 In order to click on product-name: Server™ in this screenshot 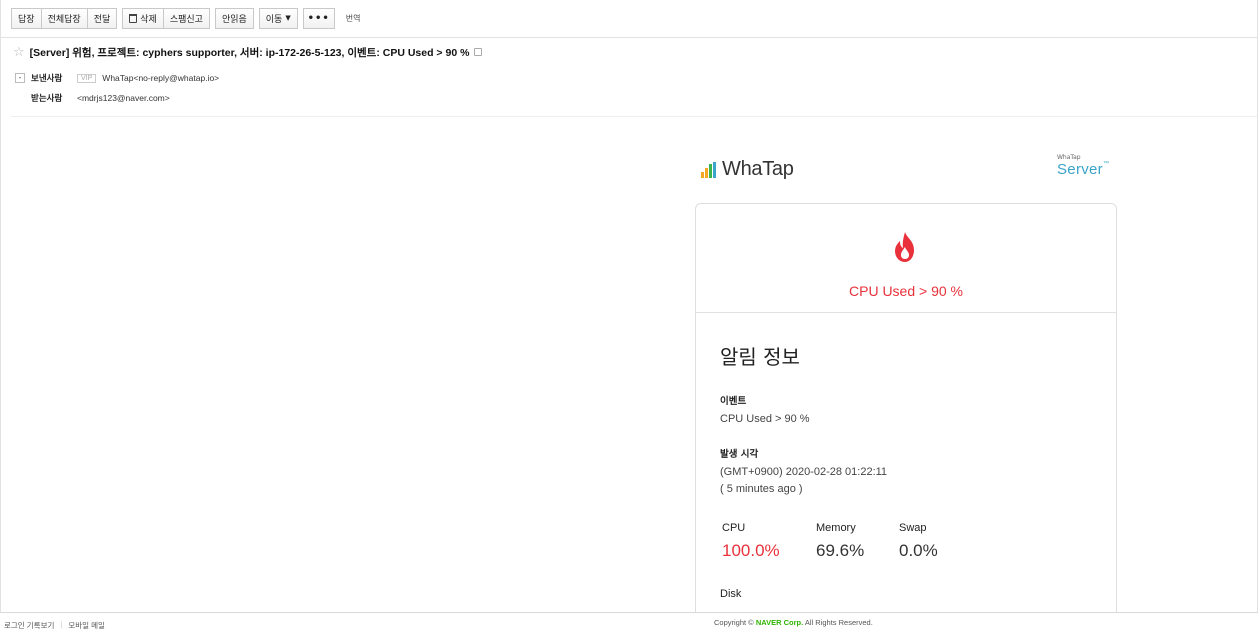, I will do `click(1083, 169)`.